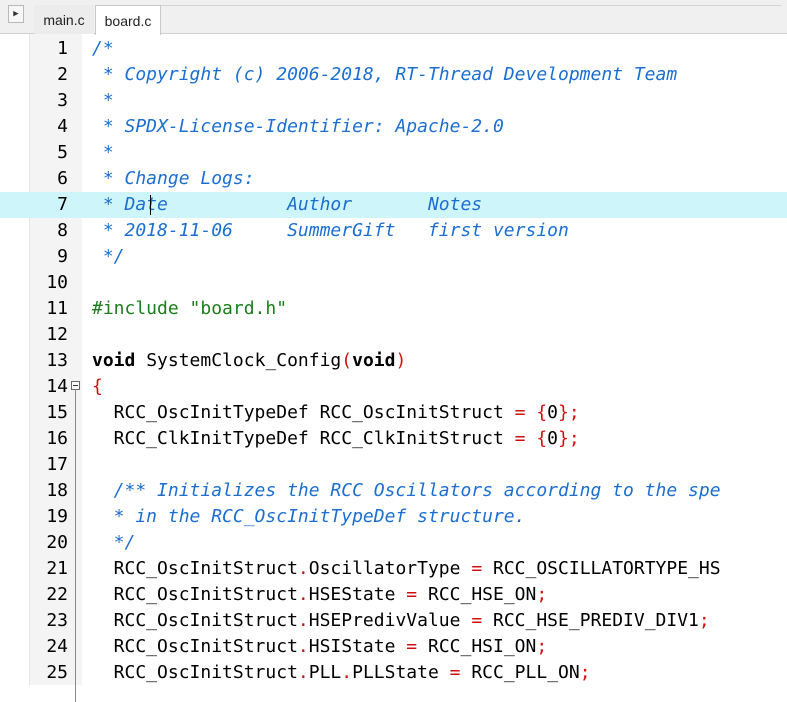 The width and height of the screenshot is (787, 702). What do you see at coordinates (401, 672) in the screenshot?
I see `code-token: PLLState` at bounding box center [401, 672].